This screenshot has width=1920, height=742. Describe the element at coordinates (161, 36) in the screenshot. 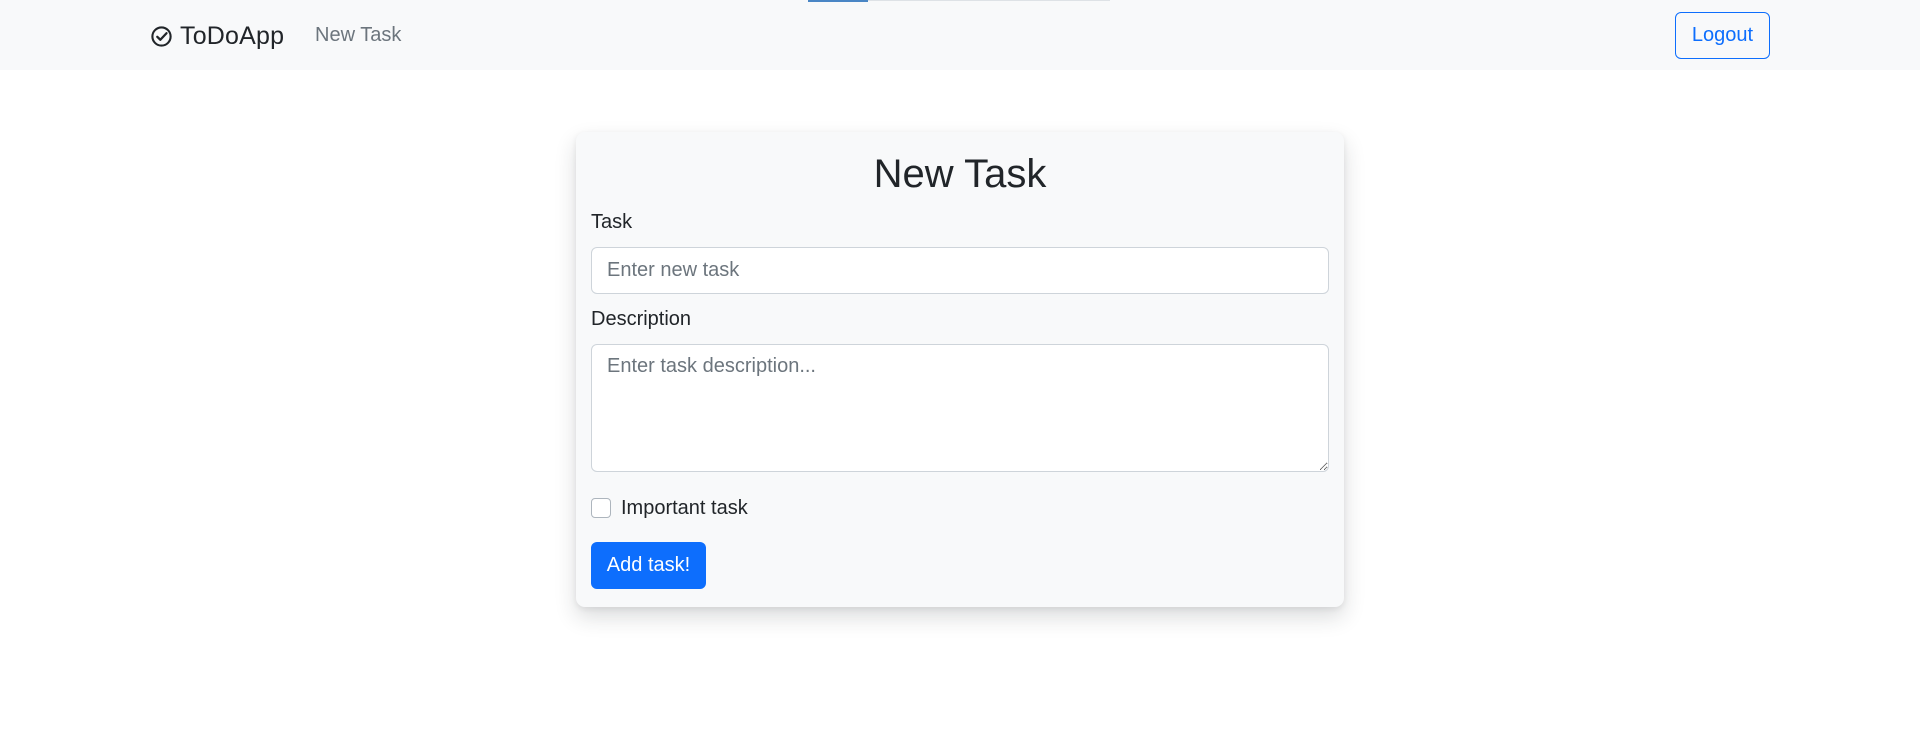

I see `check-circle-icon` at that location.